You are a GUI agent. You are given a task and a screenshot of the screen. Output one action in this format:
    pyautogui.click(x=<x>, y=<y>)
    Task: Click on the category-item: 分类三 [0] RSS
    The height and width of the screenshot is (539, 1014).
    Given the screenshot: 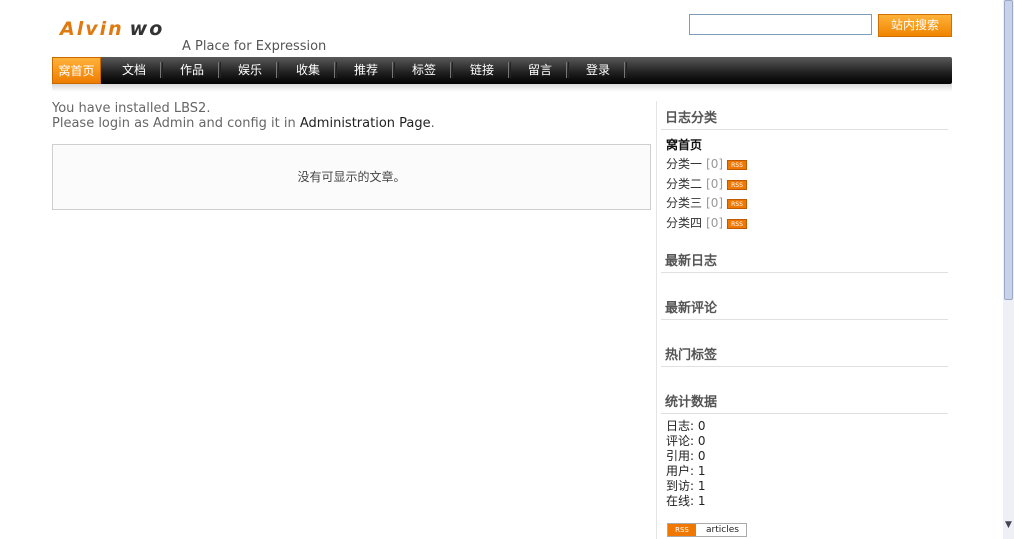 What is the action you would take?
    pyautogui.click(x=707, y=202)
    